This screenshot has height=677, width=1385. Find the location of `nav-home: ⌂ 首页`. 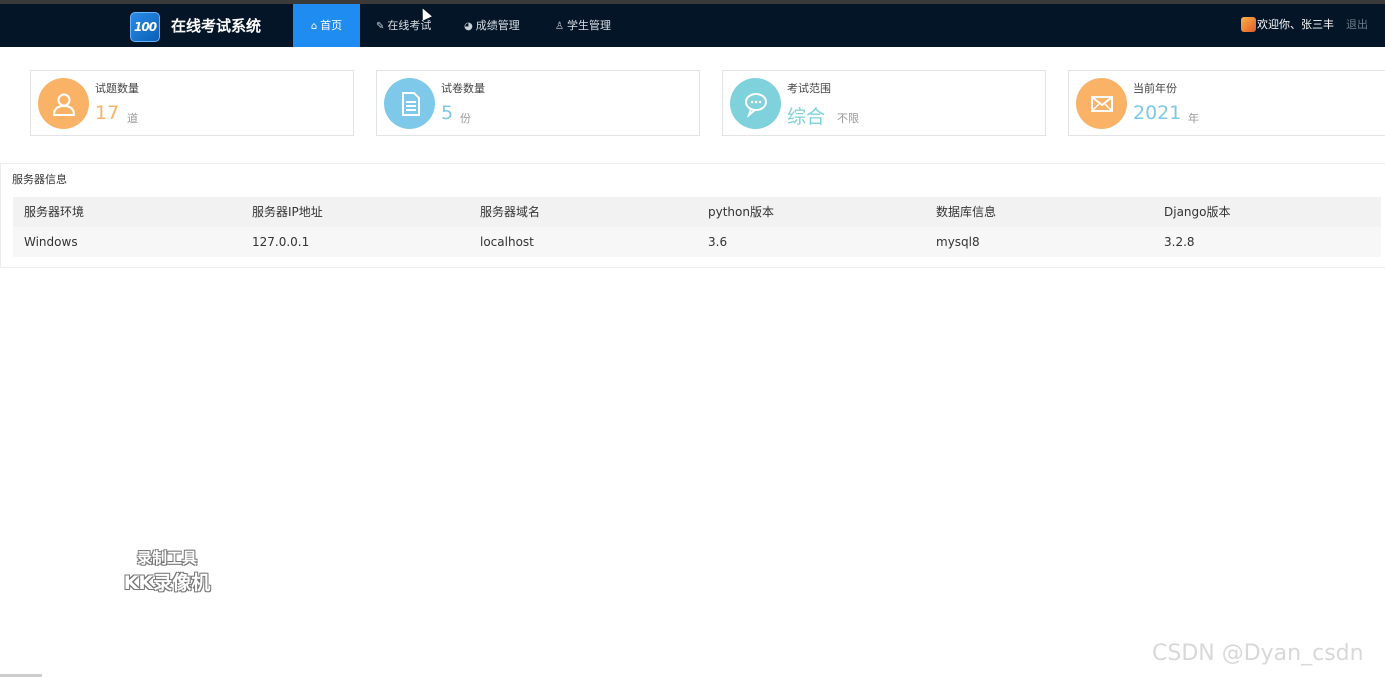

nav-home: ⌂ 首页 is located at coordinates (326, 25).